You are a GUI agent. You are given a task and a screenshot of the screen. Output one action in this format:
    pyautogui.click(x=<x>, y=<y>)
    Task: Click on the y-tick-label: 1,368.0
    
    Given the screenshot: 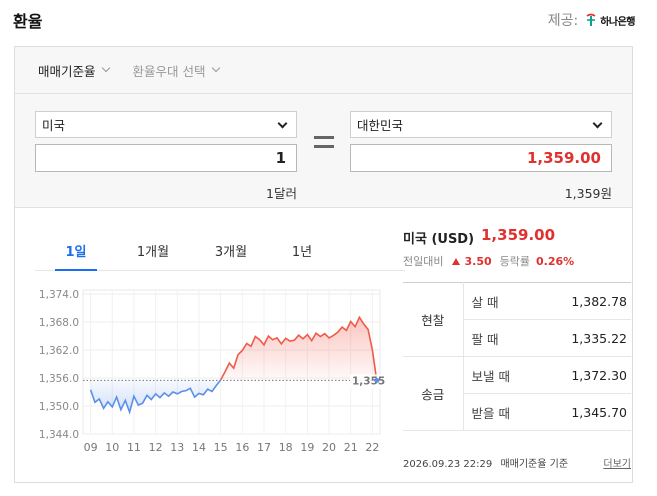 What is the action you would take?
    pyautogui.click(x=59, y=323)
    